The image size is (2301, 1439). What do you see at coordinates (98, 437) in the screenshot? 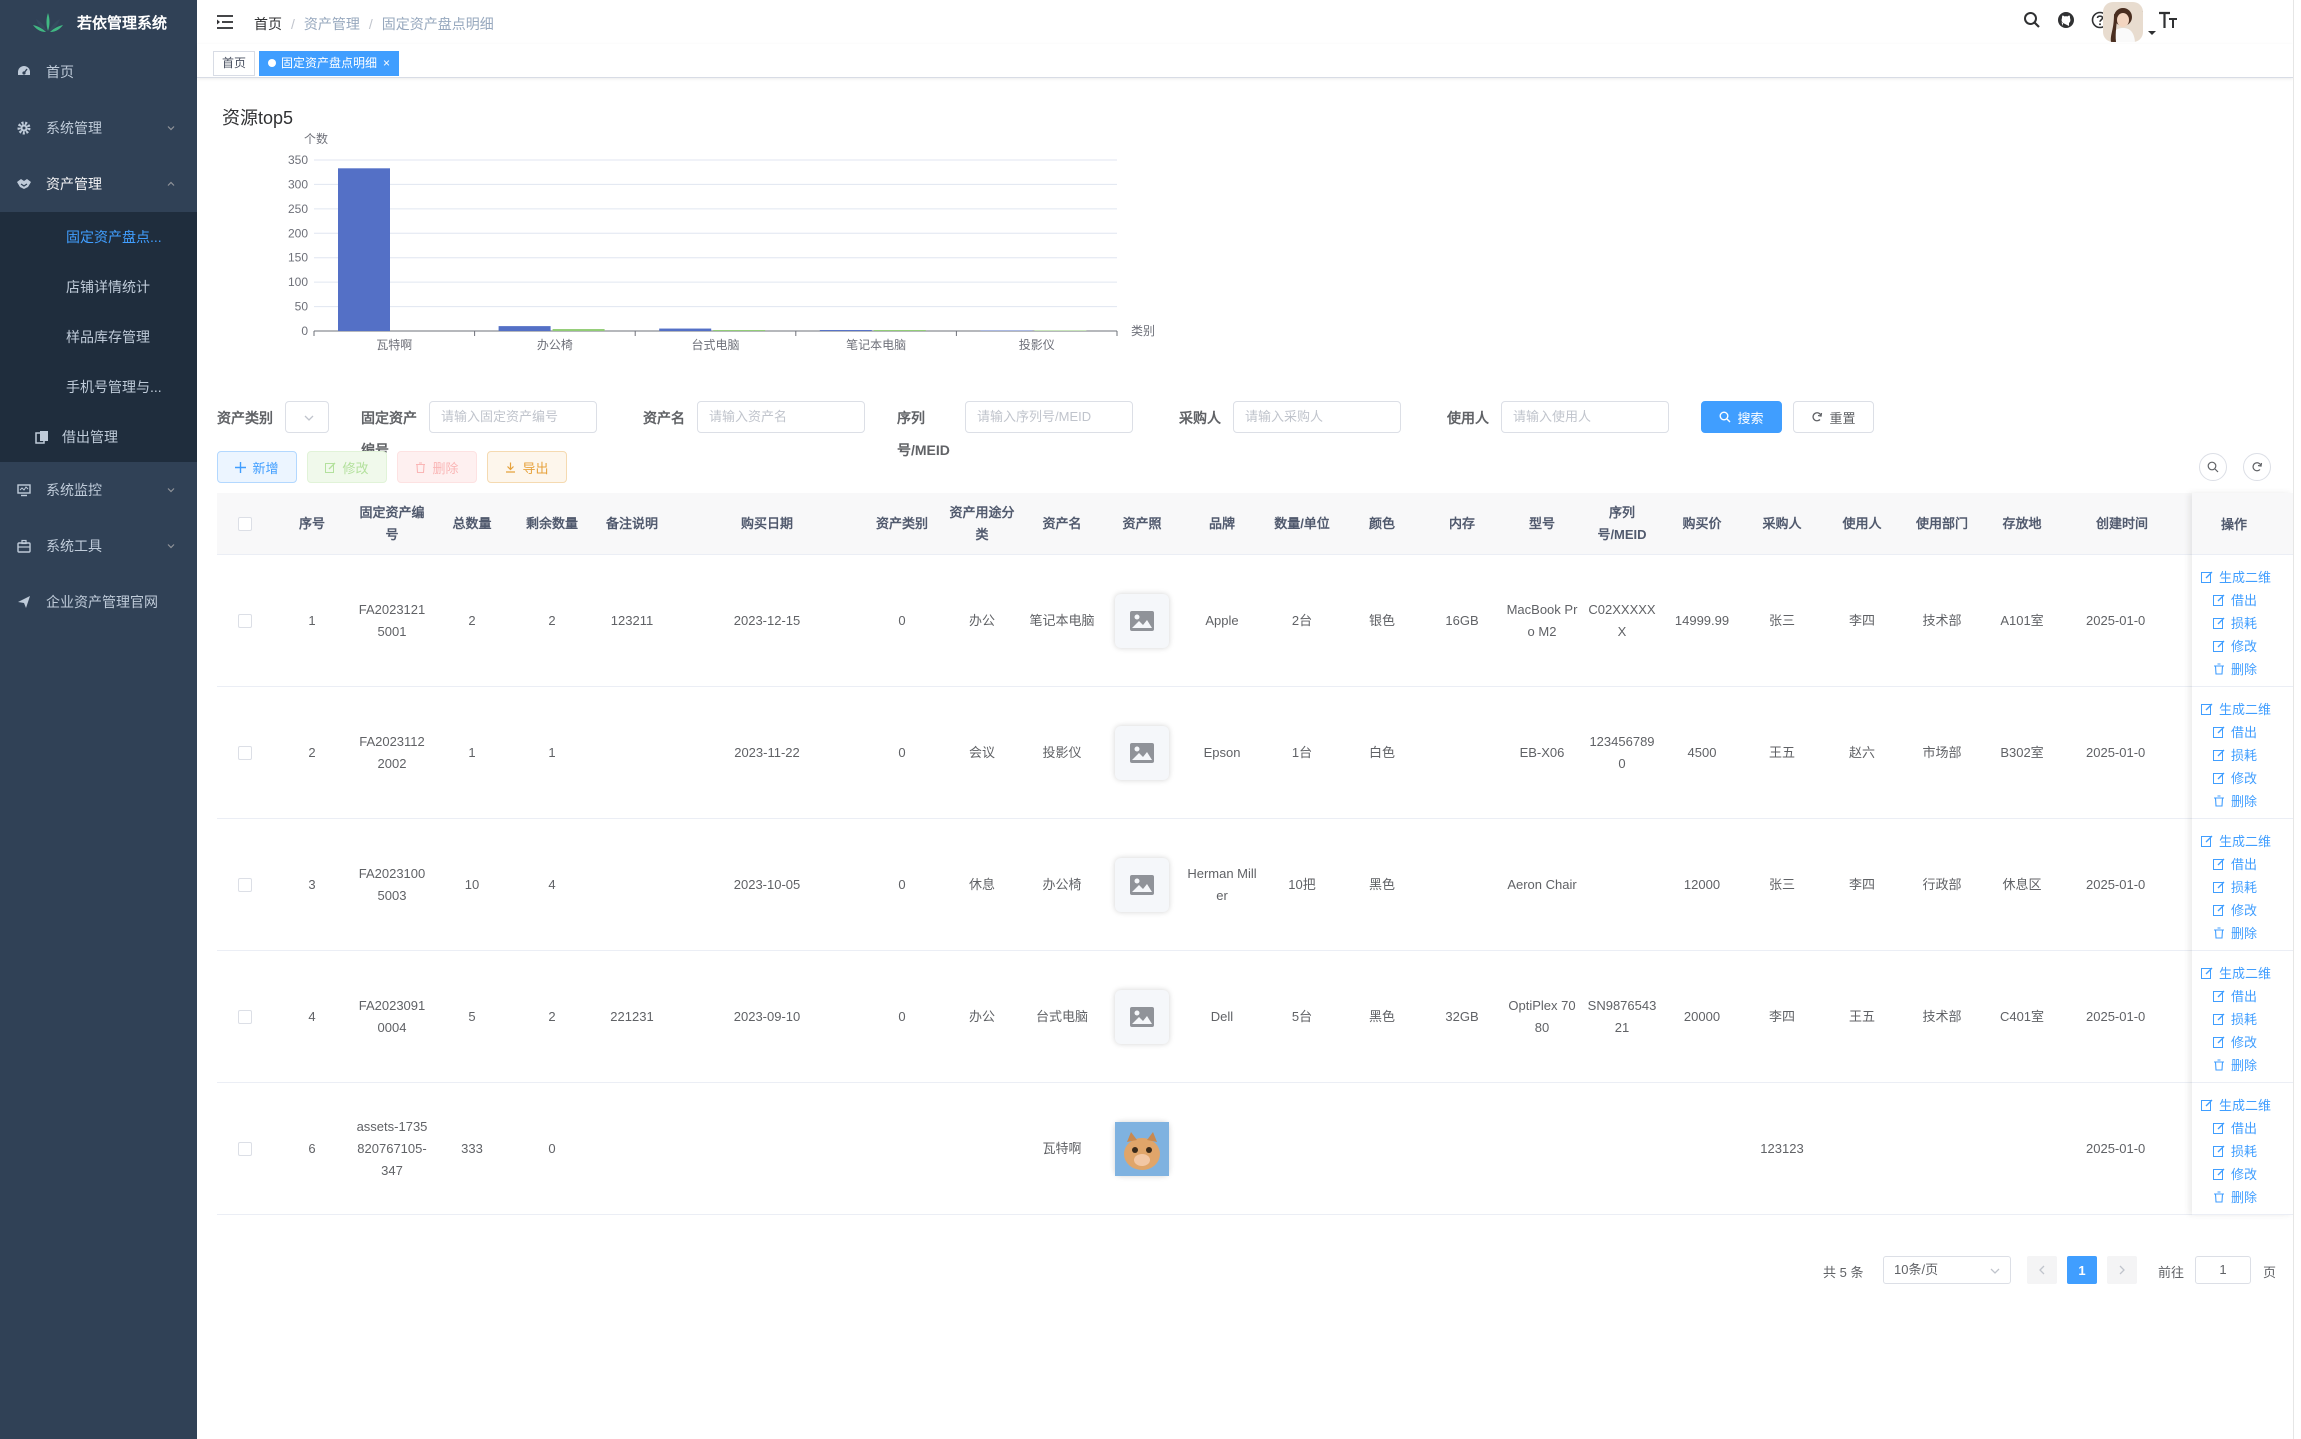
I see `submenu-item-borrow: 借出管理` at bounding box center [98, 437].